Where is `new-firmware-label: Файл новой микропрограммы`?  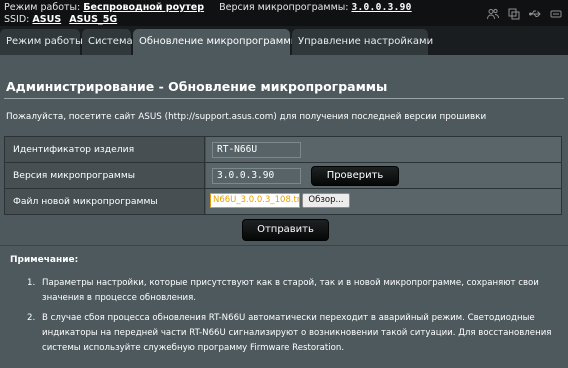
new-firmware-label: Файл новой микропрограммы is located at coordinates (85, 201).